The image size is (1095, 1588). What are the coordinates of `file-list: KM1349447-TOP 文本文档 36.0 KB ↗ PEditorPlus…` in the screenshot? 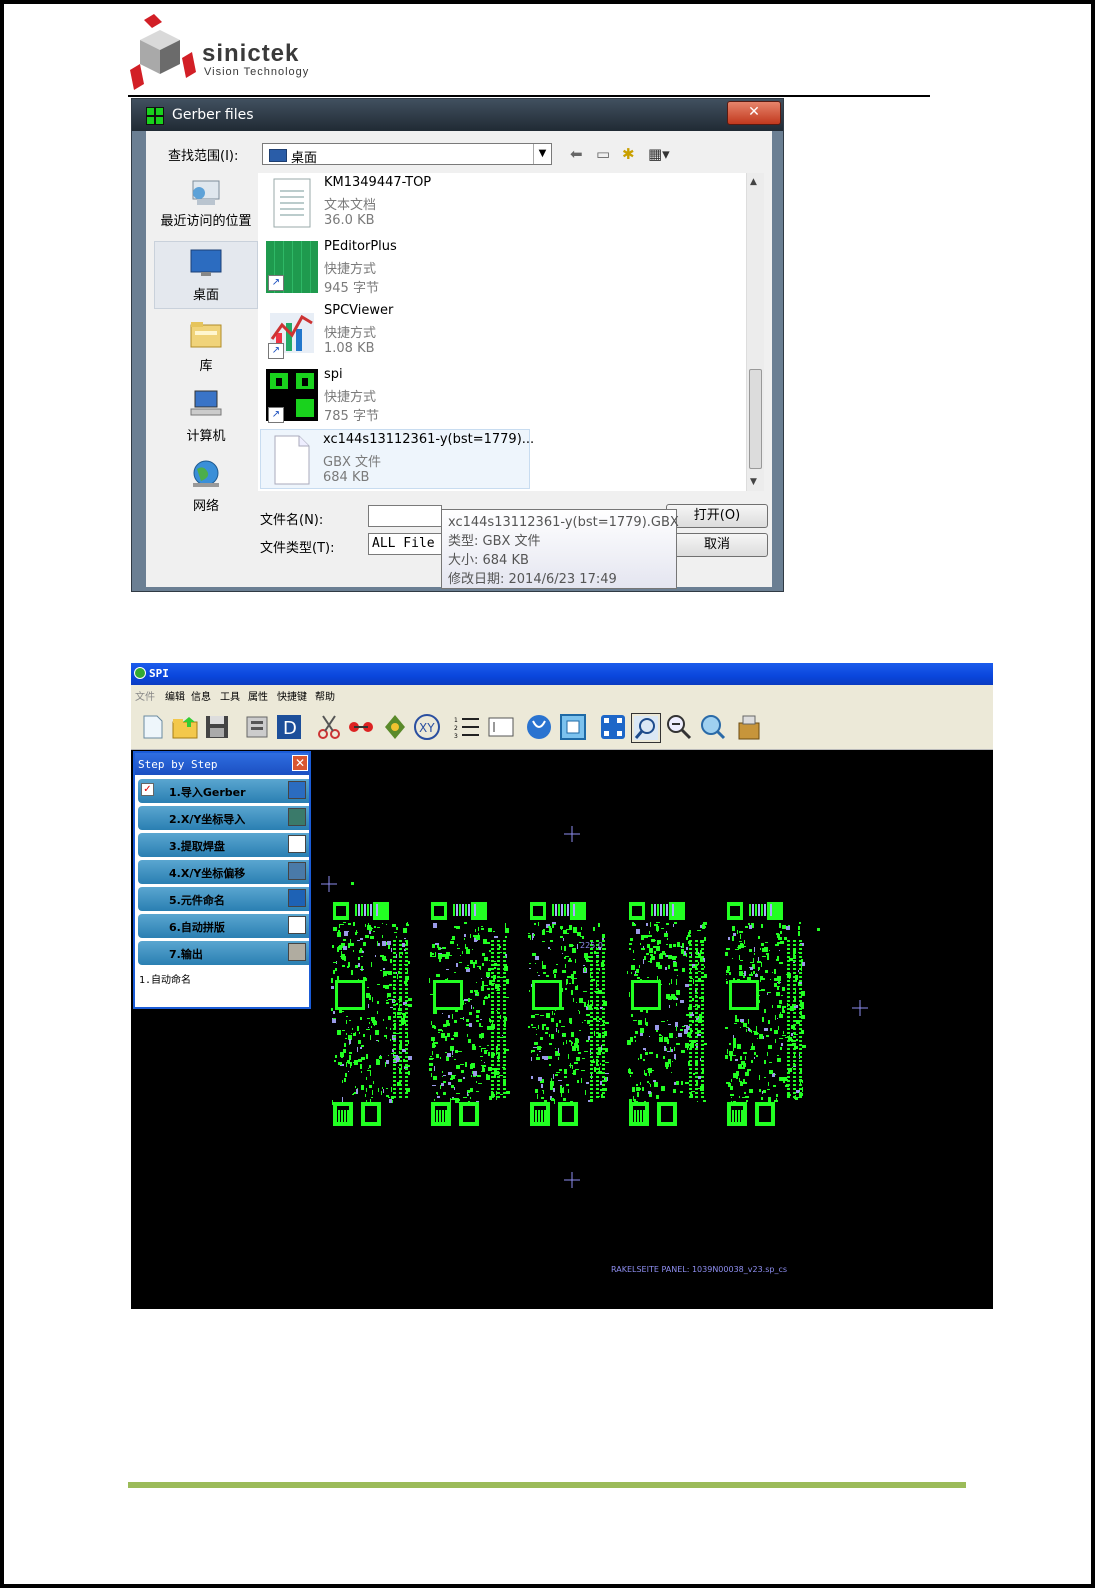 It's located at (511, 332).